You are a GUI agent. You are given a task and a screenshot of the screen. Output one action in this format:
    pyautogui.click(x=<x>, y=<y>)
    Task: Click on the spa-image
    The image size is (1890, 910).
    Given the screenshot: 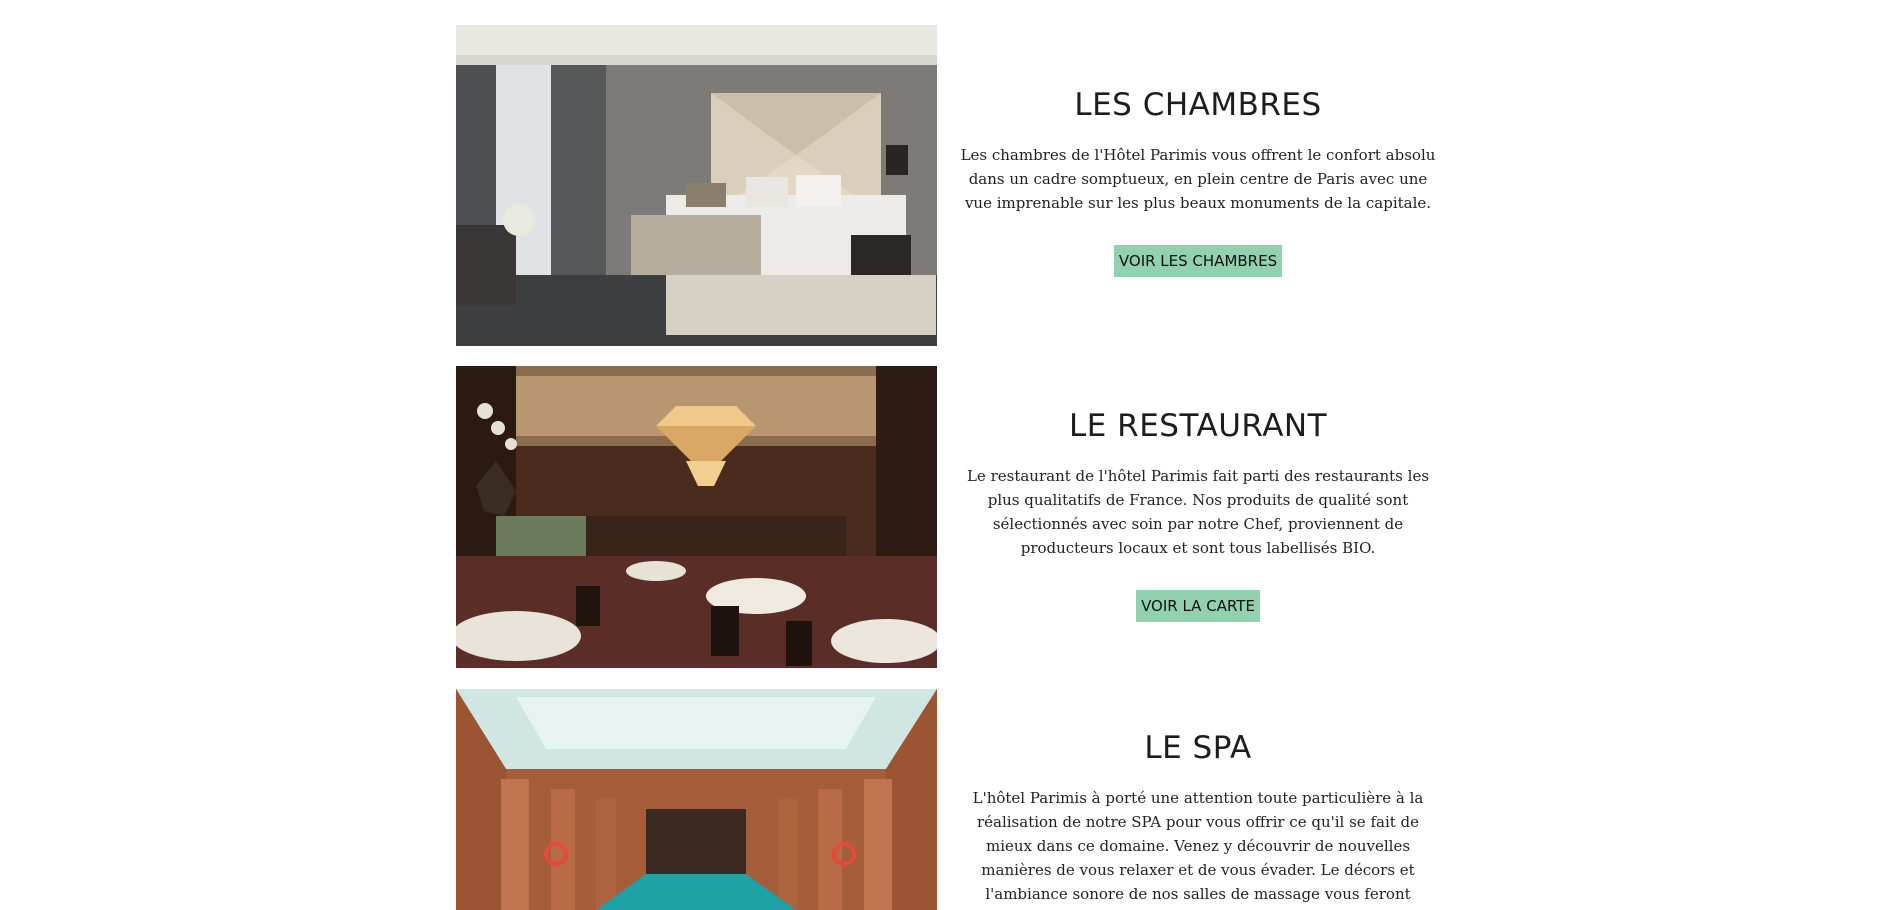 What is the action you would take?
    pyautogui.click(x=696, y=799)
    